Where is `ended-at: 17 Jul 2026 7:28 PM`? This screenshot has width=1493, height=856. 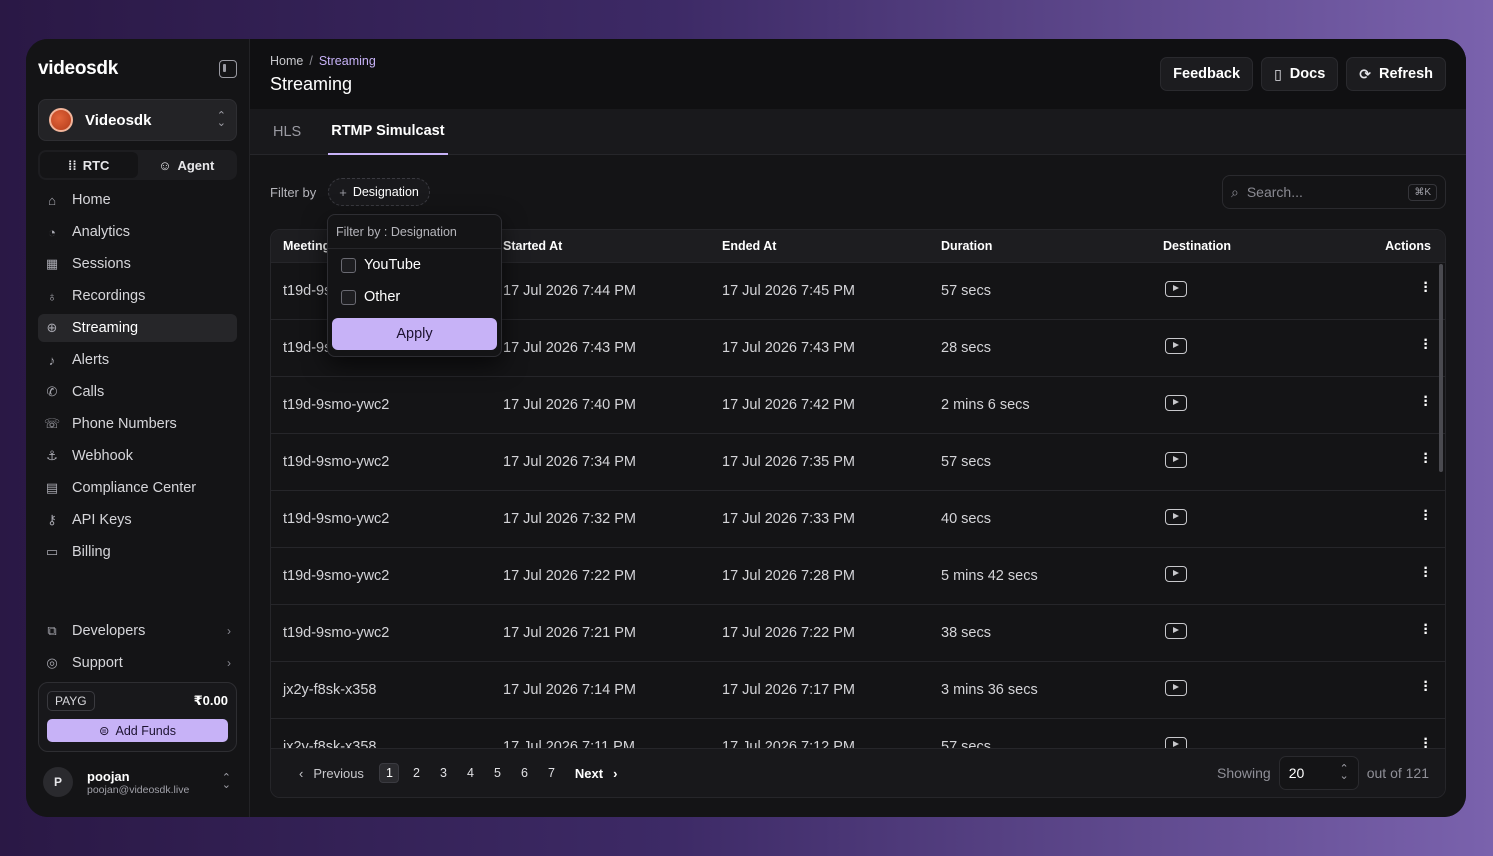
ended-at: 17 Jul 2026 7:28 PM is located at coordinates (789, 576).